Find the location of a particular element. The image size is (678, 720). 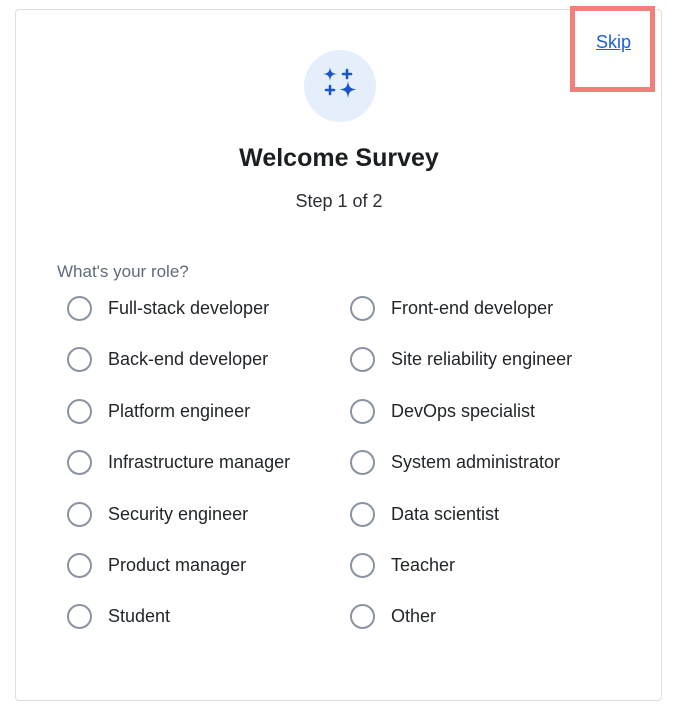

role-option: Platform engineer is located at coordinates (208, 424).